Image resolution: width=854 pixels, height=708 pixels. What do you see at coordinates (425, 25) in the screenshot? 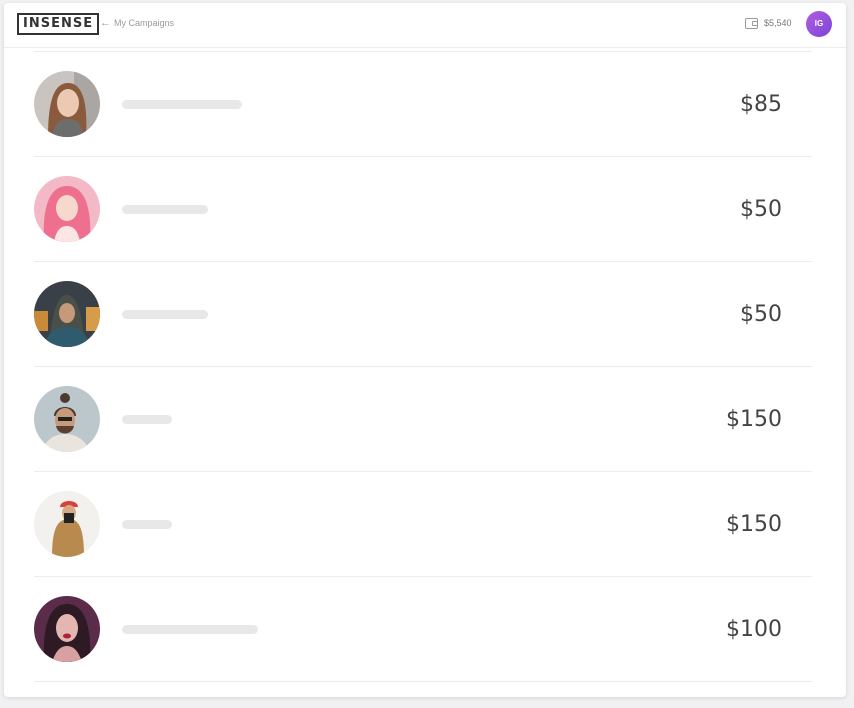
I see `top-bar: INSENSE ← My Campaigns $5,540 IG` at bounding box center [425, 25].